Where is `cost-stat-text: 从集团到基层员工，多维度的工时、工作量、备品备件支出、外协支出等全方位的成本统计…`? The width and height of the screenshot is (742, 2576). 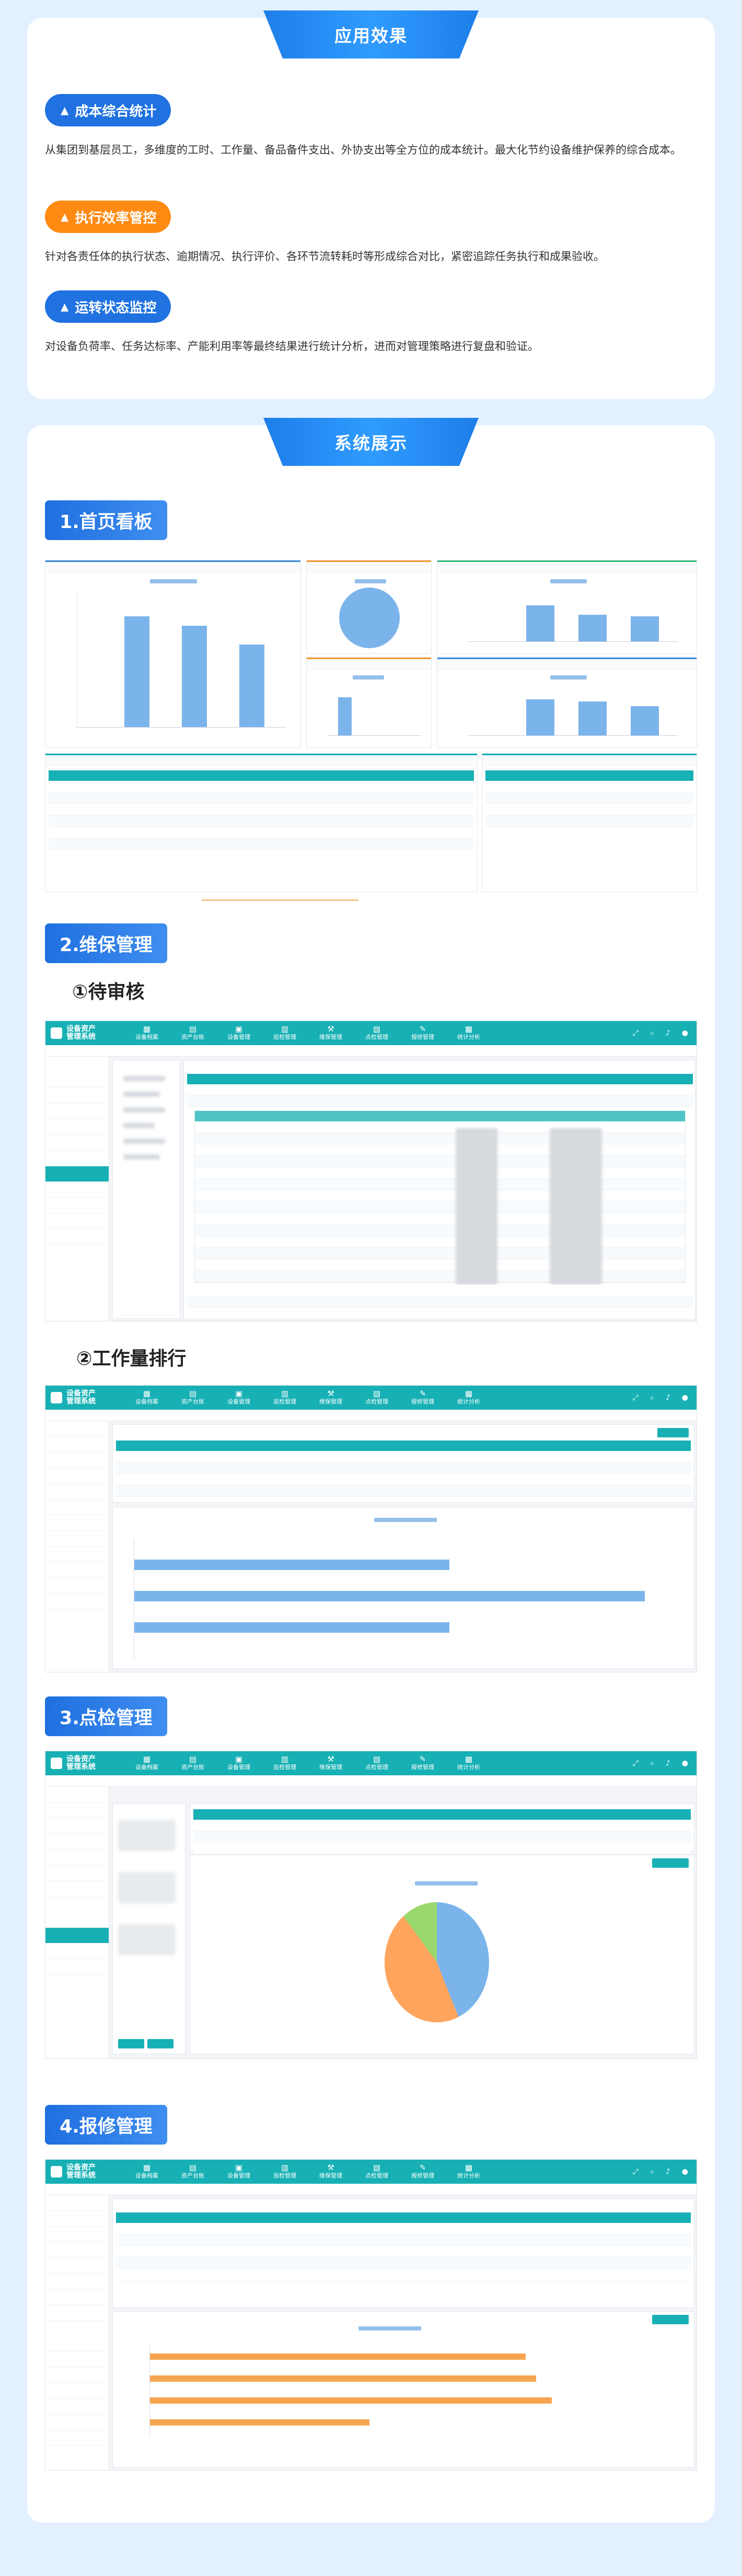
cost-stat-text: 从集团到基层员工，多维度的工时、工作量、备品备件支出、外协支出等全方位的成本统计… is located at coordinates (363, 150).